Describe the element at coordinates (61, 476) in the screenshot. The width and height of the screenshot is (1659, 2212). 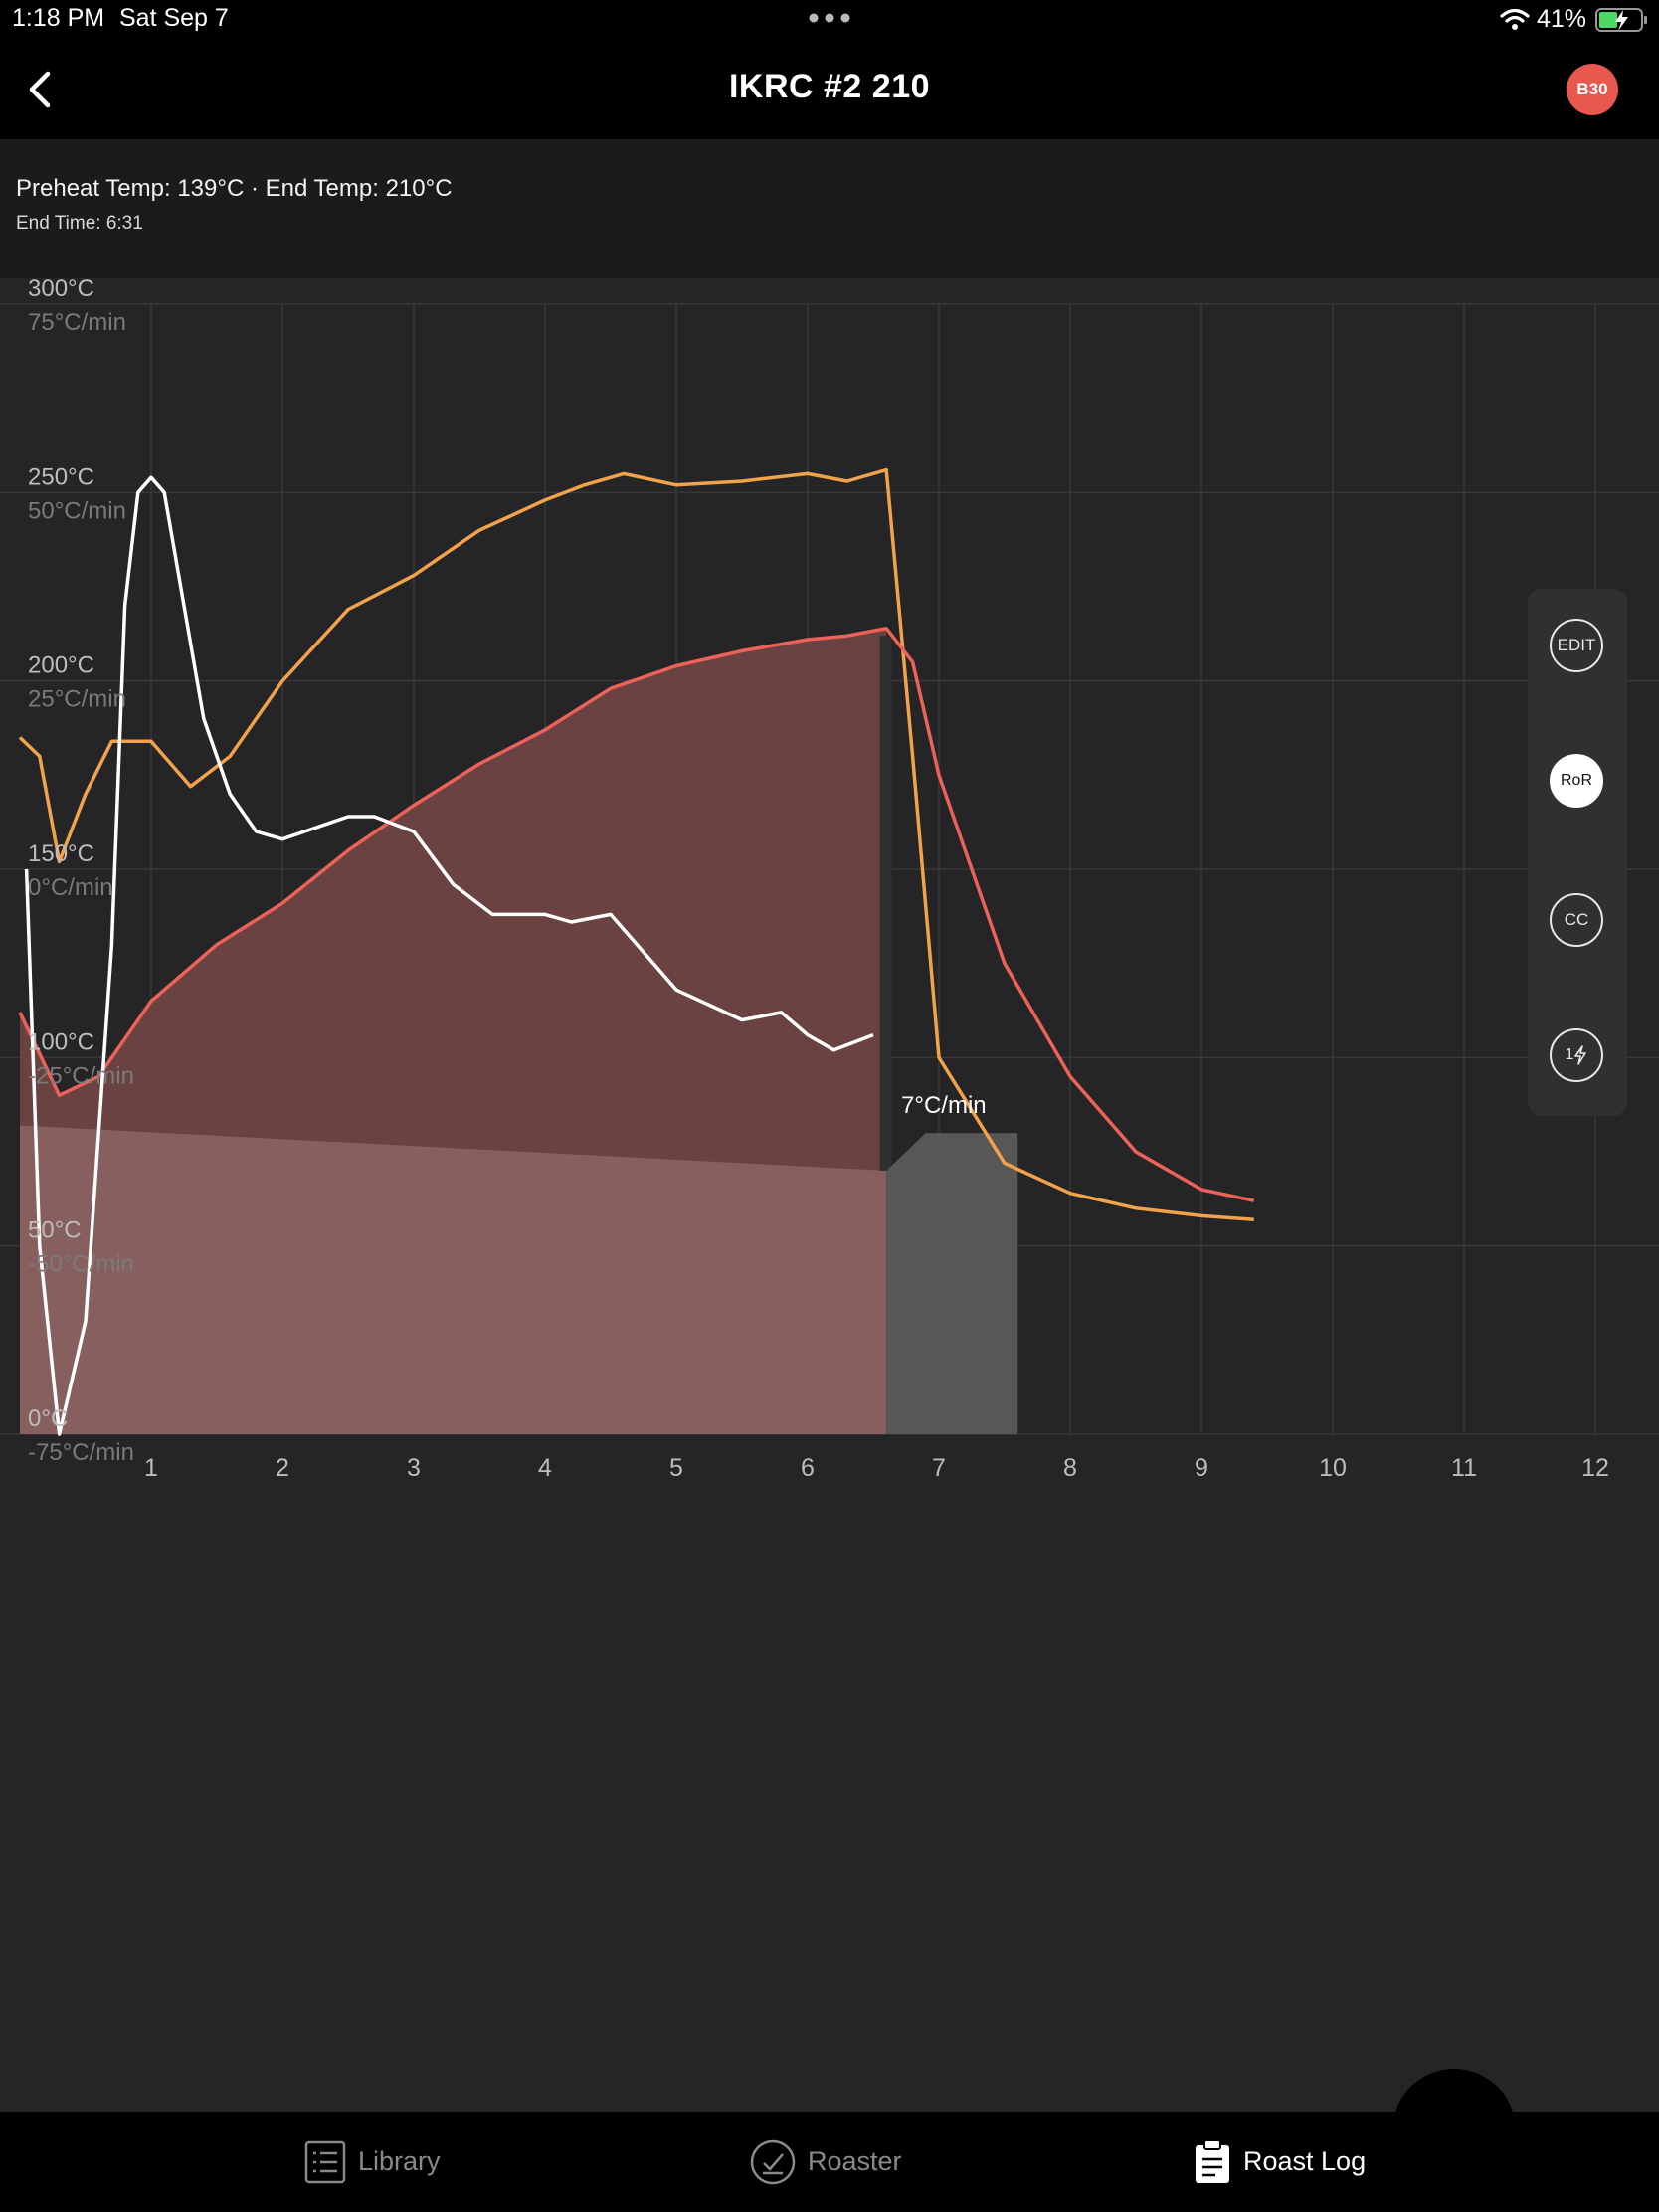
I see `temp-tick-label: 250°C` at that location.